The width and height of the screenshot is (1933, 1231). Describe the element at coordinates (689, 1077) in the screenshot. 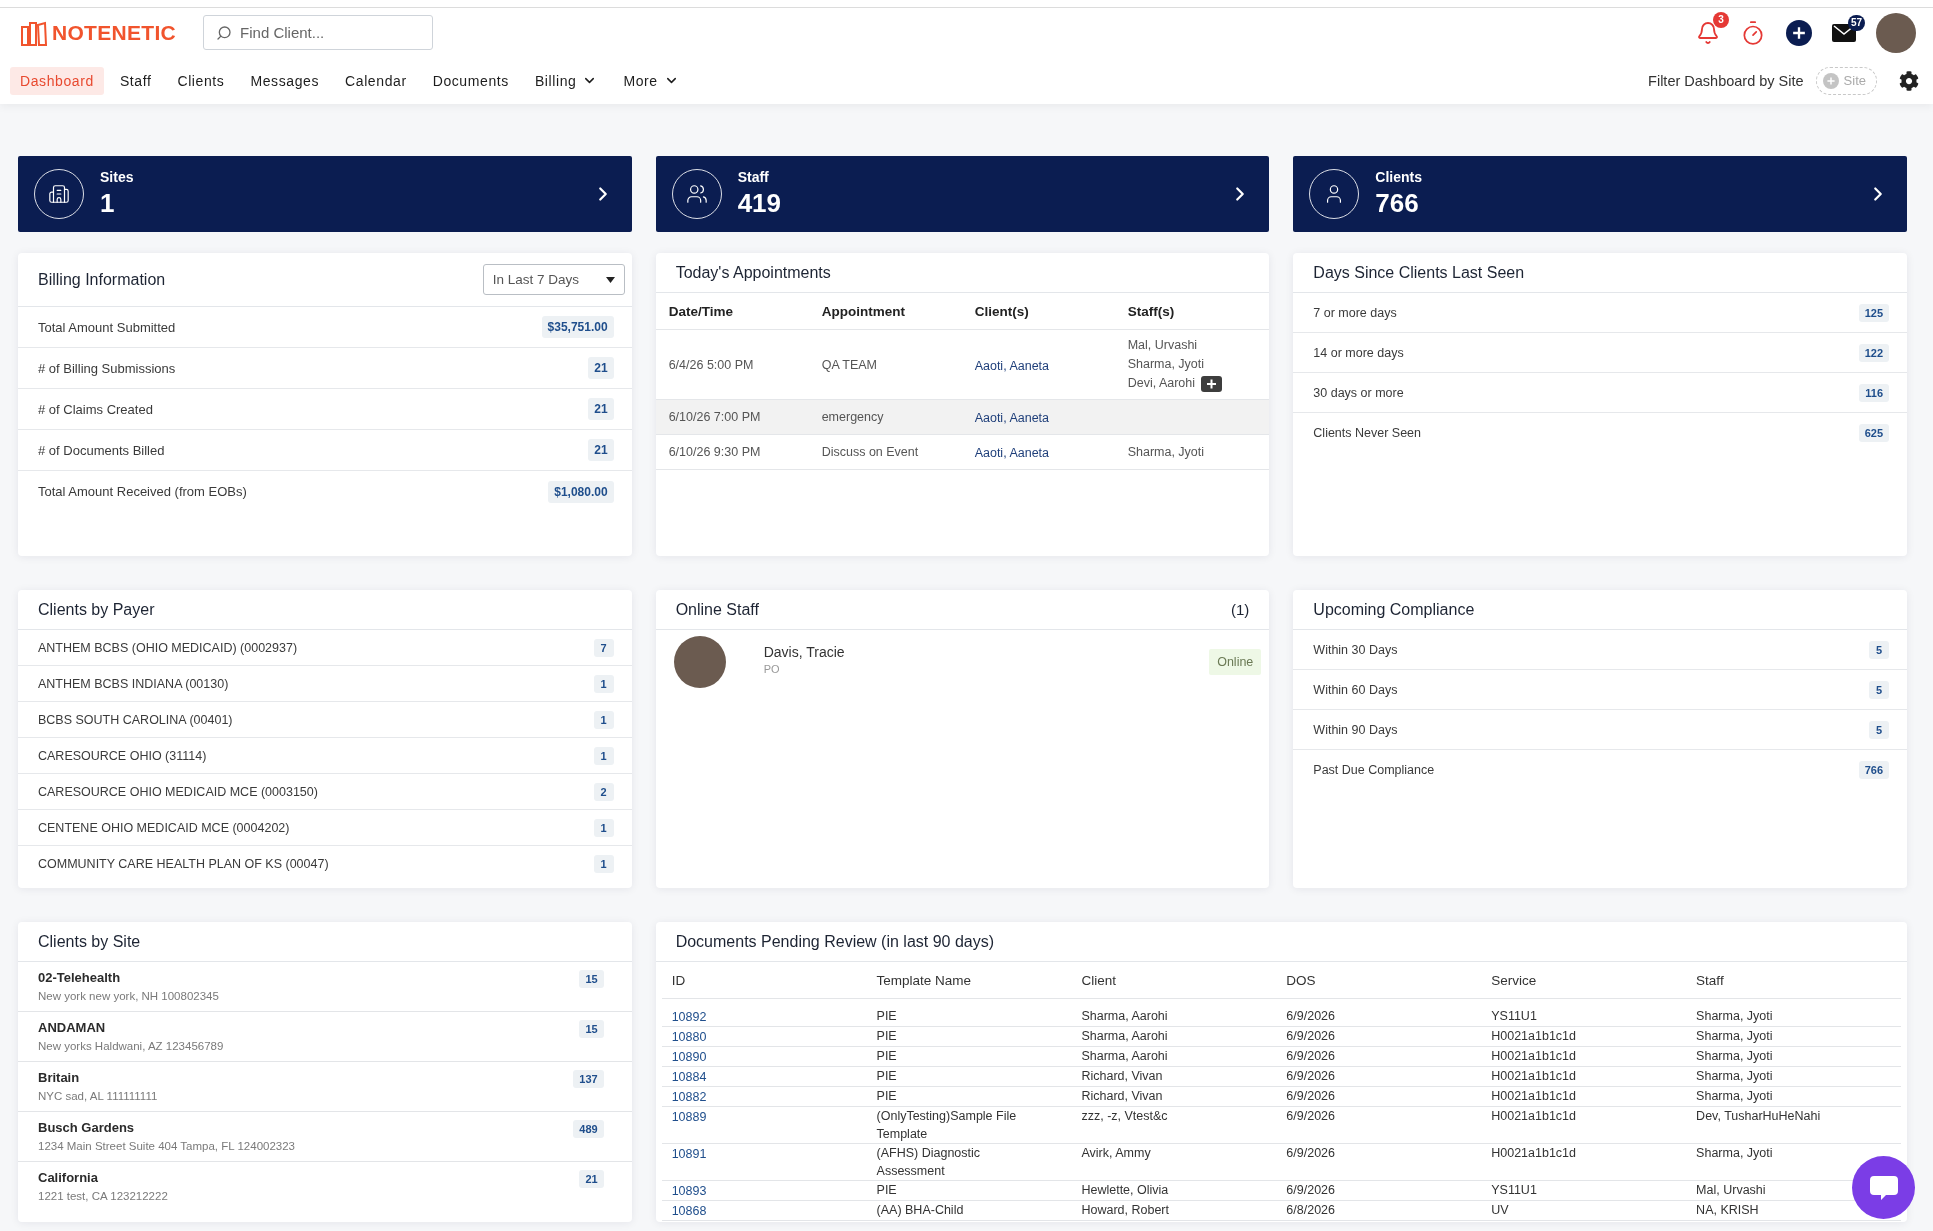

I see `document-id-link: 10884` at that location.